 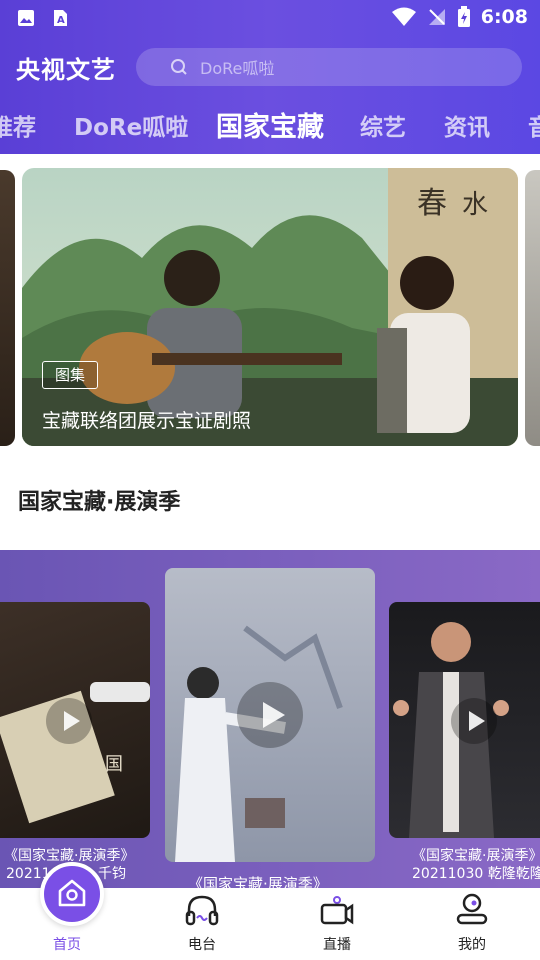 I want to click on svg-text: 水, so click(x=475, y=205).